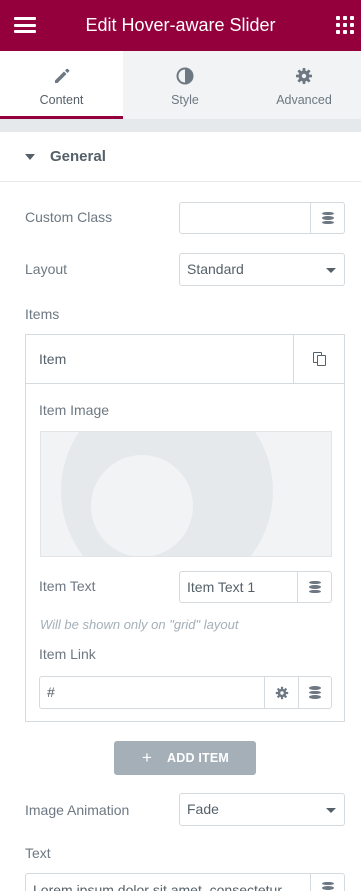  Describe the element at coordinates (185, 359) in the screenshot. I see `repeater-item-header: Item` at that location.